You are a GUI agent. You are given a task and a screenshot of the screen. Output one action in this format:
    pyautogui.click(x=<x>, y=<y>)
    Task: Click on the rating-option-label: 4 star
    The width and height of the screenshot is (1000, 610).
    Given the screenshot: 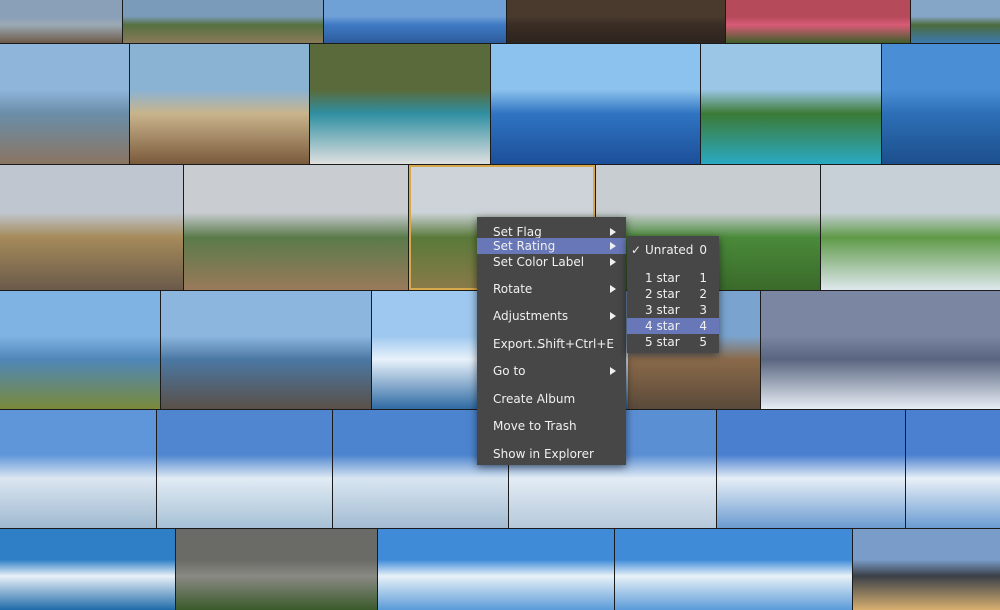 What is the action you would take?
    pyautogui.click(x=662, y=326)
    